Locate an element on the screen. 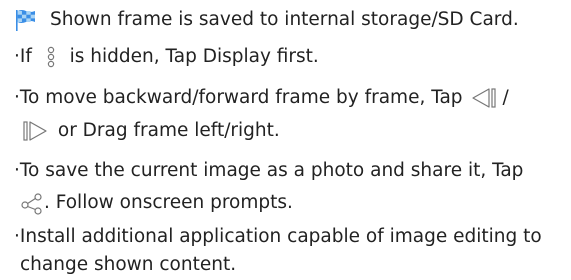 This screenshot has width=571, height=280. bullet-text: or Drag frame left/right. is located at coordinates (166, 130).